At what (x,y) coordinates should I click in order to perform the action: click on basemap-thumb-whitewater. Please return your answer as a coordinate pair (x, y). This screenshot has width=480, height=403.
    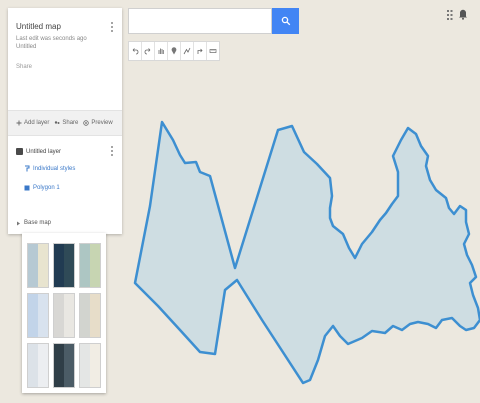
    Looking at the image, I should click on (90, 365).